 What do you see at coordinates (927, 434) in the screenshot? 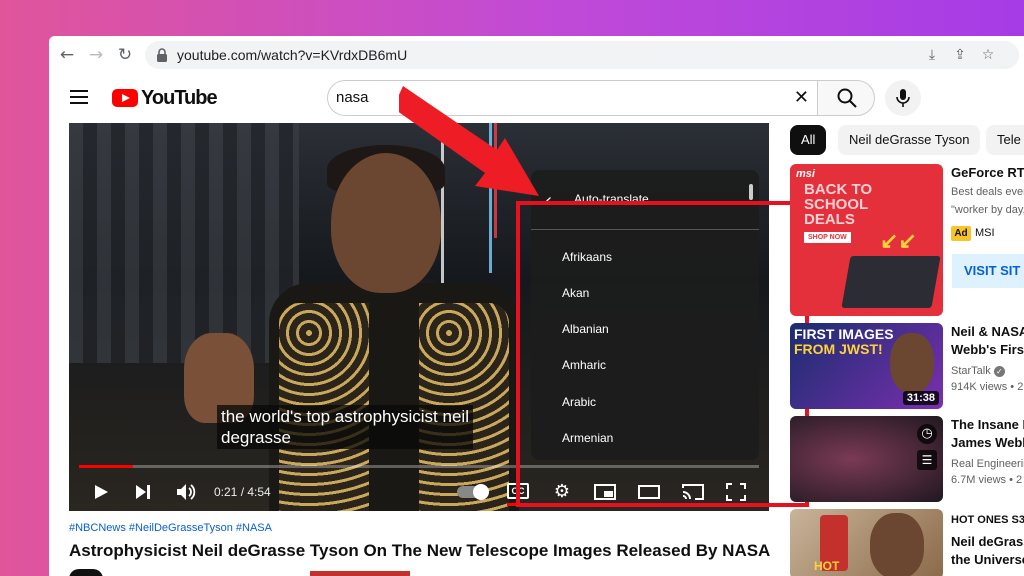
I see `watch-later-icon: ◷` at bounding box center [927, 434].